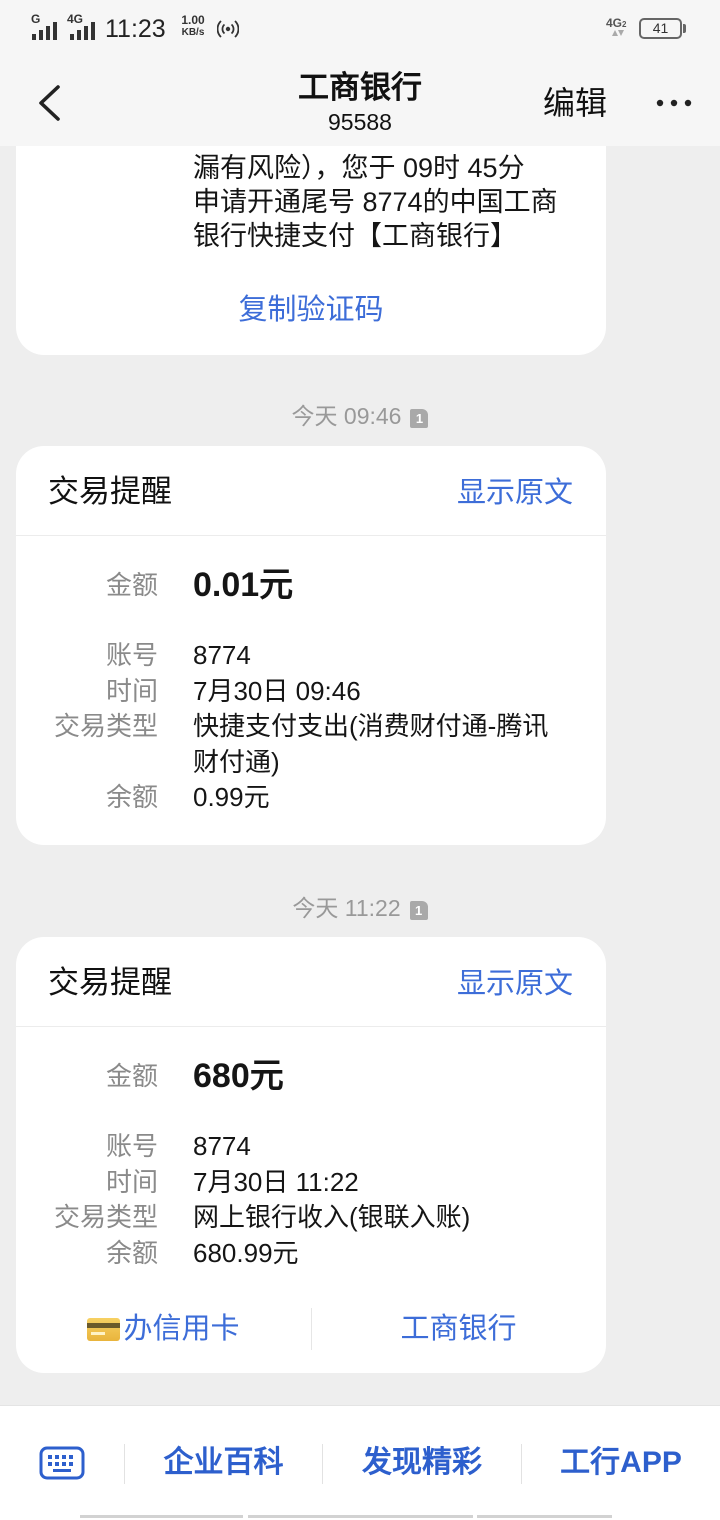  Describe the element at coordinates (311, 1254) in the screenshot. I see `balance-row: 余额 680.99元` at that location.